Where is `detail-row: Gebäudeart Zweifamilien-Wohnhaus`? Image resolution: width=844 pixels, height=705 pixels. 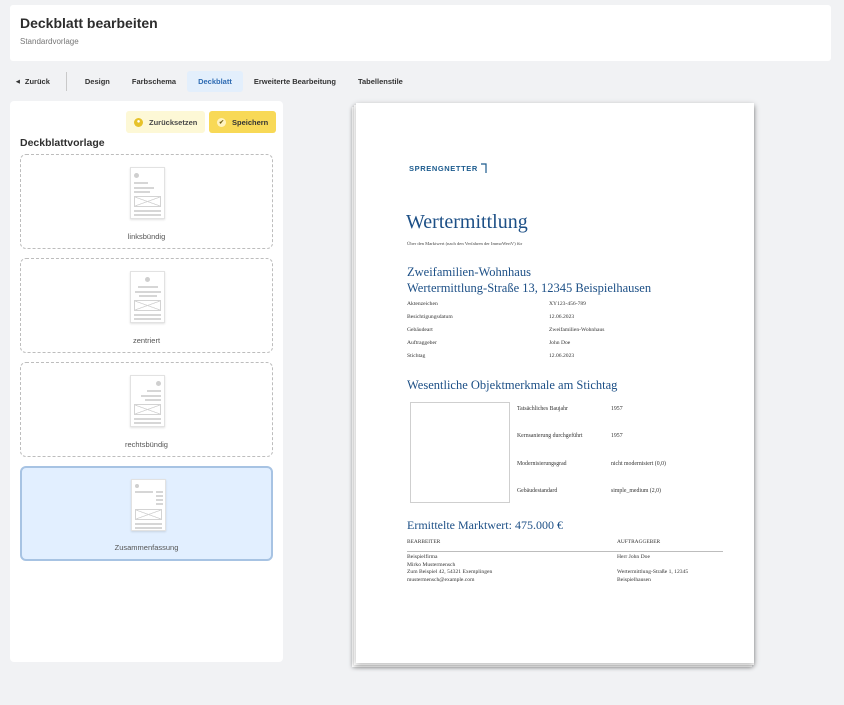 detail-row: Gebäudeart Zweifamilien-Wohnhaus is located at coordinates (506, 330).